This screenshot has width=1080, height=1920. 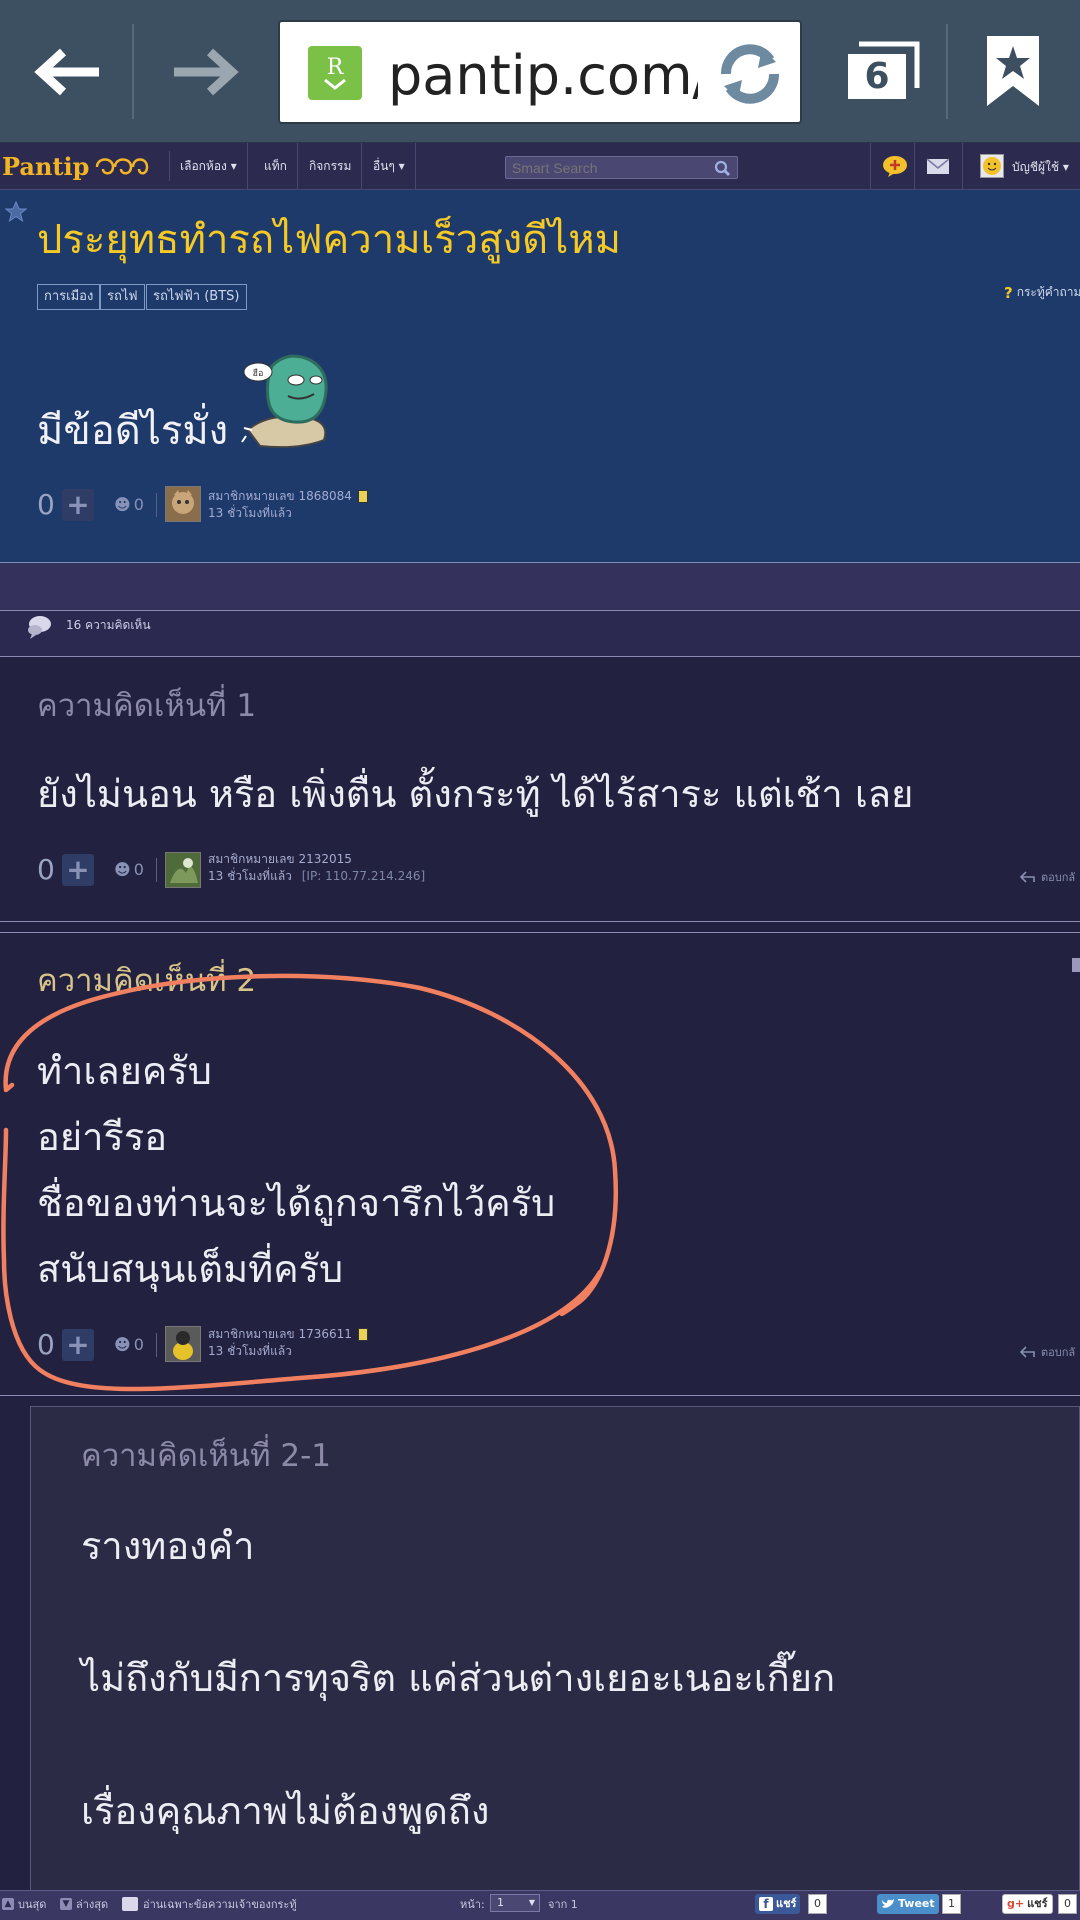 What do you see at coordinates (122, 297) in the screenshot?
I see `tag-train: รถไฟ` at bounding box center [122, 297].